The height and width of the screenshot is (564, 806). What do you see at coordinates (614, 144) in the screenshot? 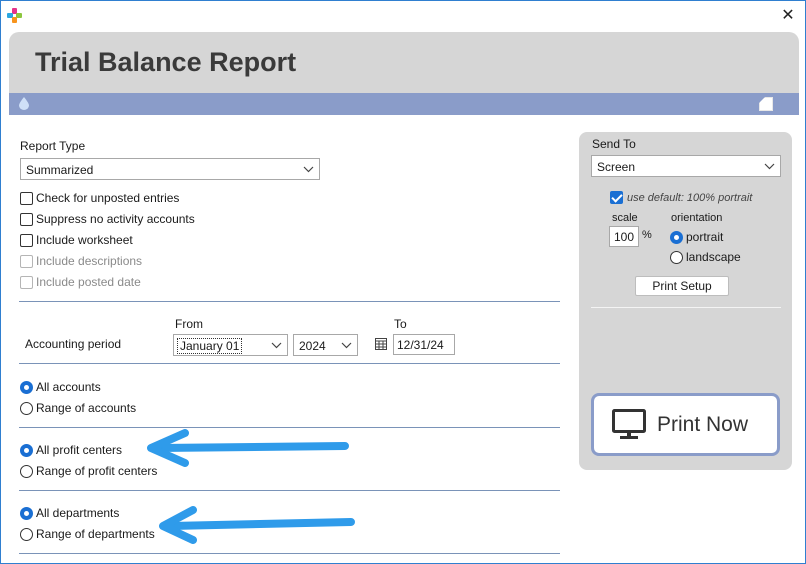
I see `send-to-label: Send To` at bounding box center [614, 144].